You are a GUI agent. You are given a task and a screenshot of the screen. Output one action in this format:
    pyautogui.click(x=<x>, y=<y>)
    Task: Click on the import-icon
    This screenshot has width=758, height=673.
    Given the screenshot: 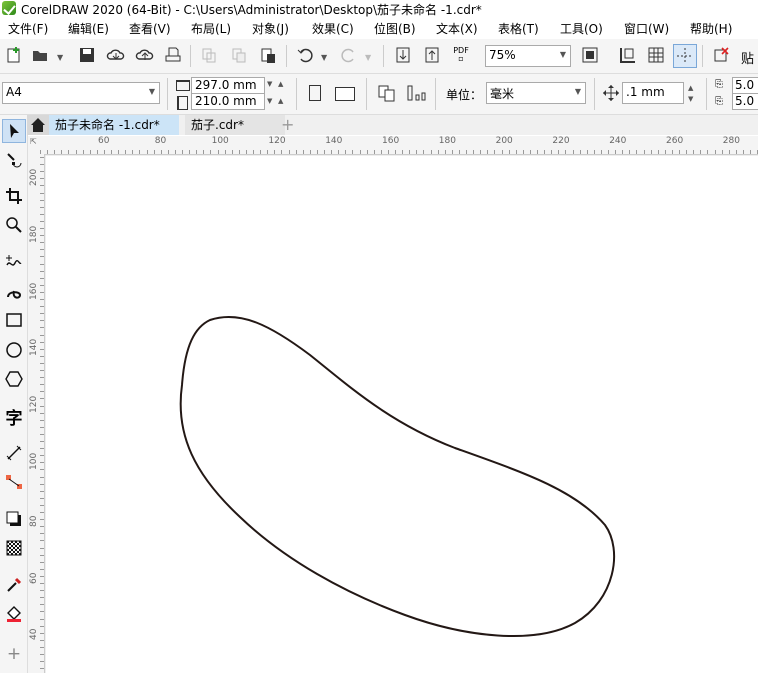 What is the action you would take?
    pyautogui.click(x=403, y=55)
    